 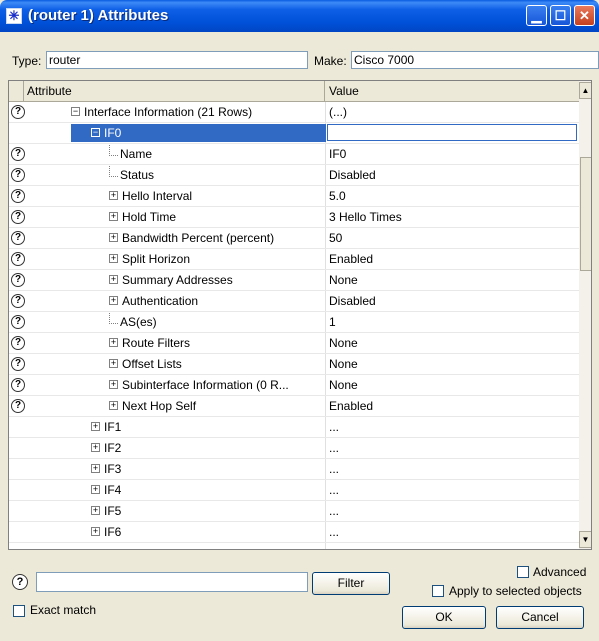 I want to click on vertical-scrollbar: ▲ ▼, so click(x=585, y=315).